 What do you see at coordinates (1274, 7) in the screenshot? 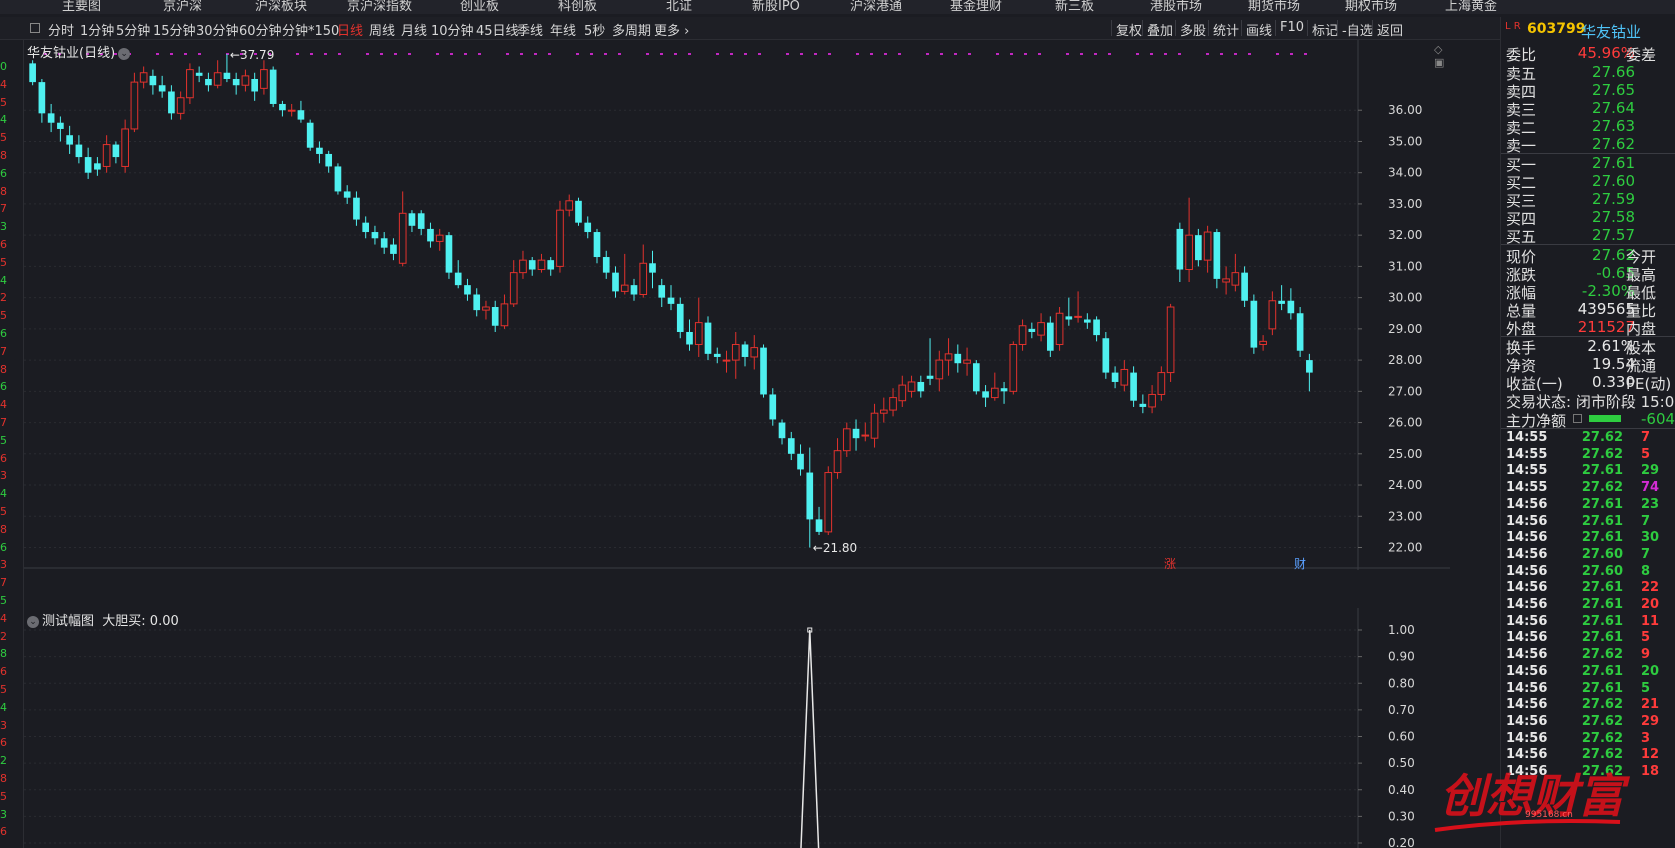
I see `market-nav-item: 期货市场` at bounding box center [1274, 7].